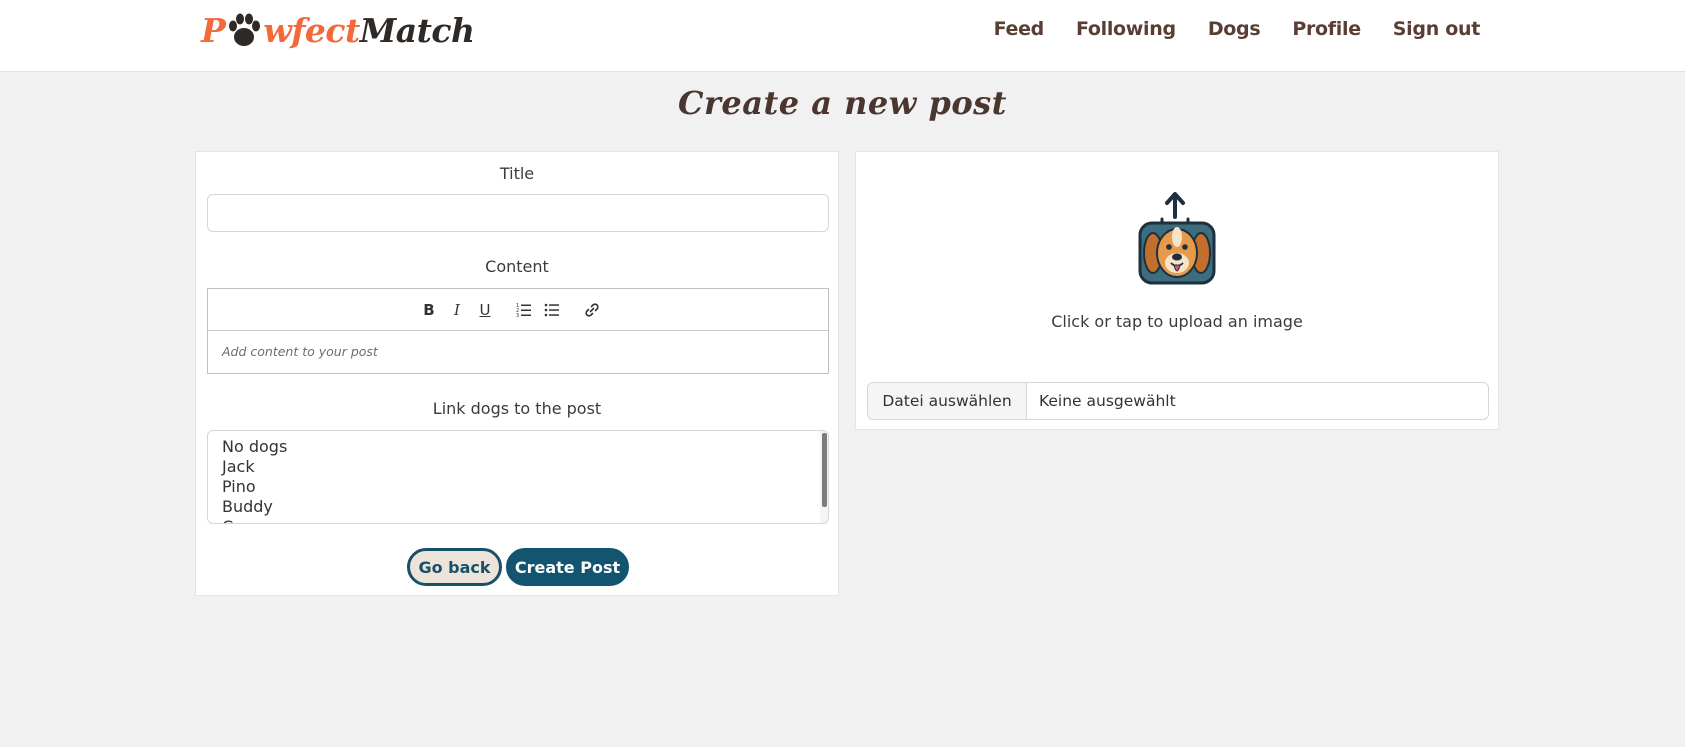  Describe the element at coordinates (947, 401) in the screenshot. I see `choose-file-button: Datei auswählen` at that location.